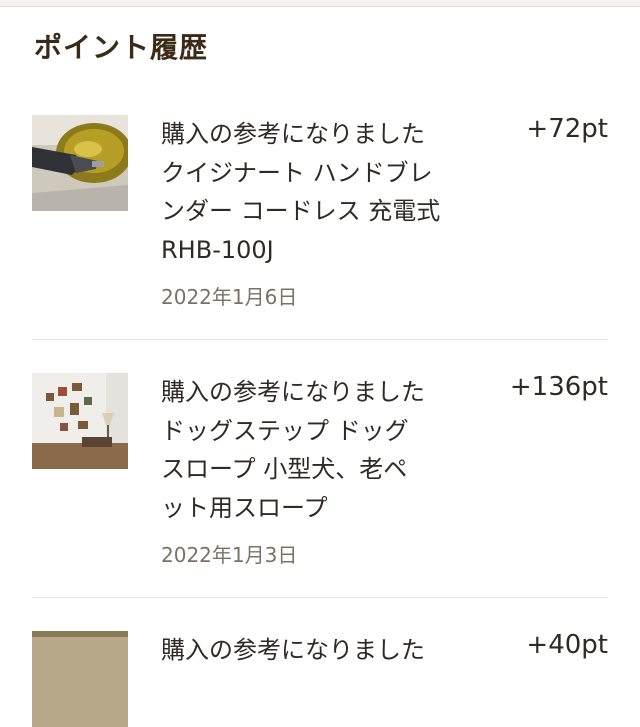 This screenshot has width=640, height=727. I want to click on points-earned: +72pt, so click(567, 129).